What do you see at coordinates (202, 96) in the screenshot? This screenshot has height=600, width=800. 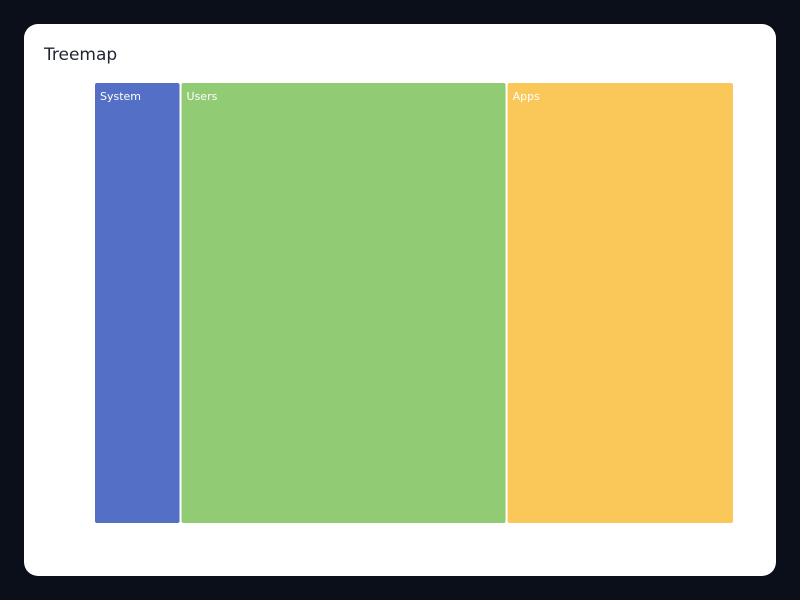 I see `treemap-label-users: Users` at bounding box center [202, 96].